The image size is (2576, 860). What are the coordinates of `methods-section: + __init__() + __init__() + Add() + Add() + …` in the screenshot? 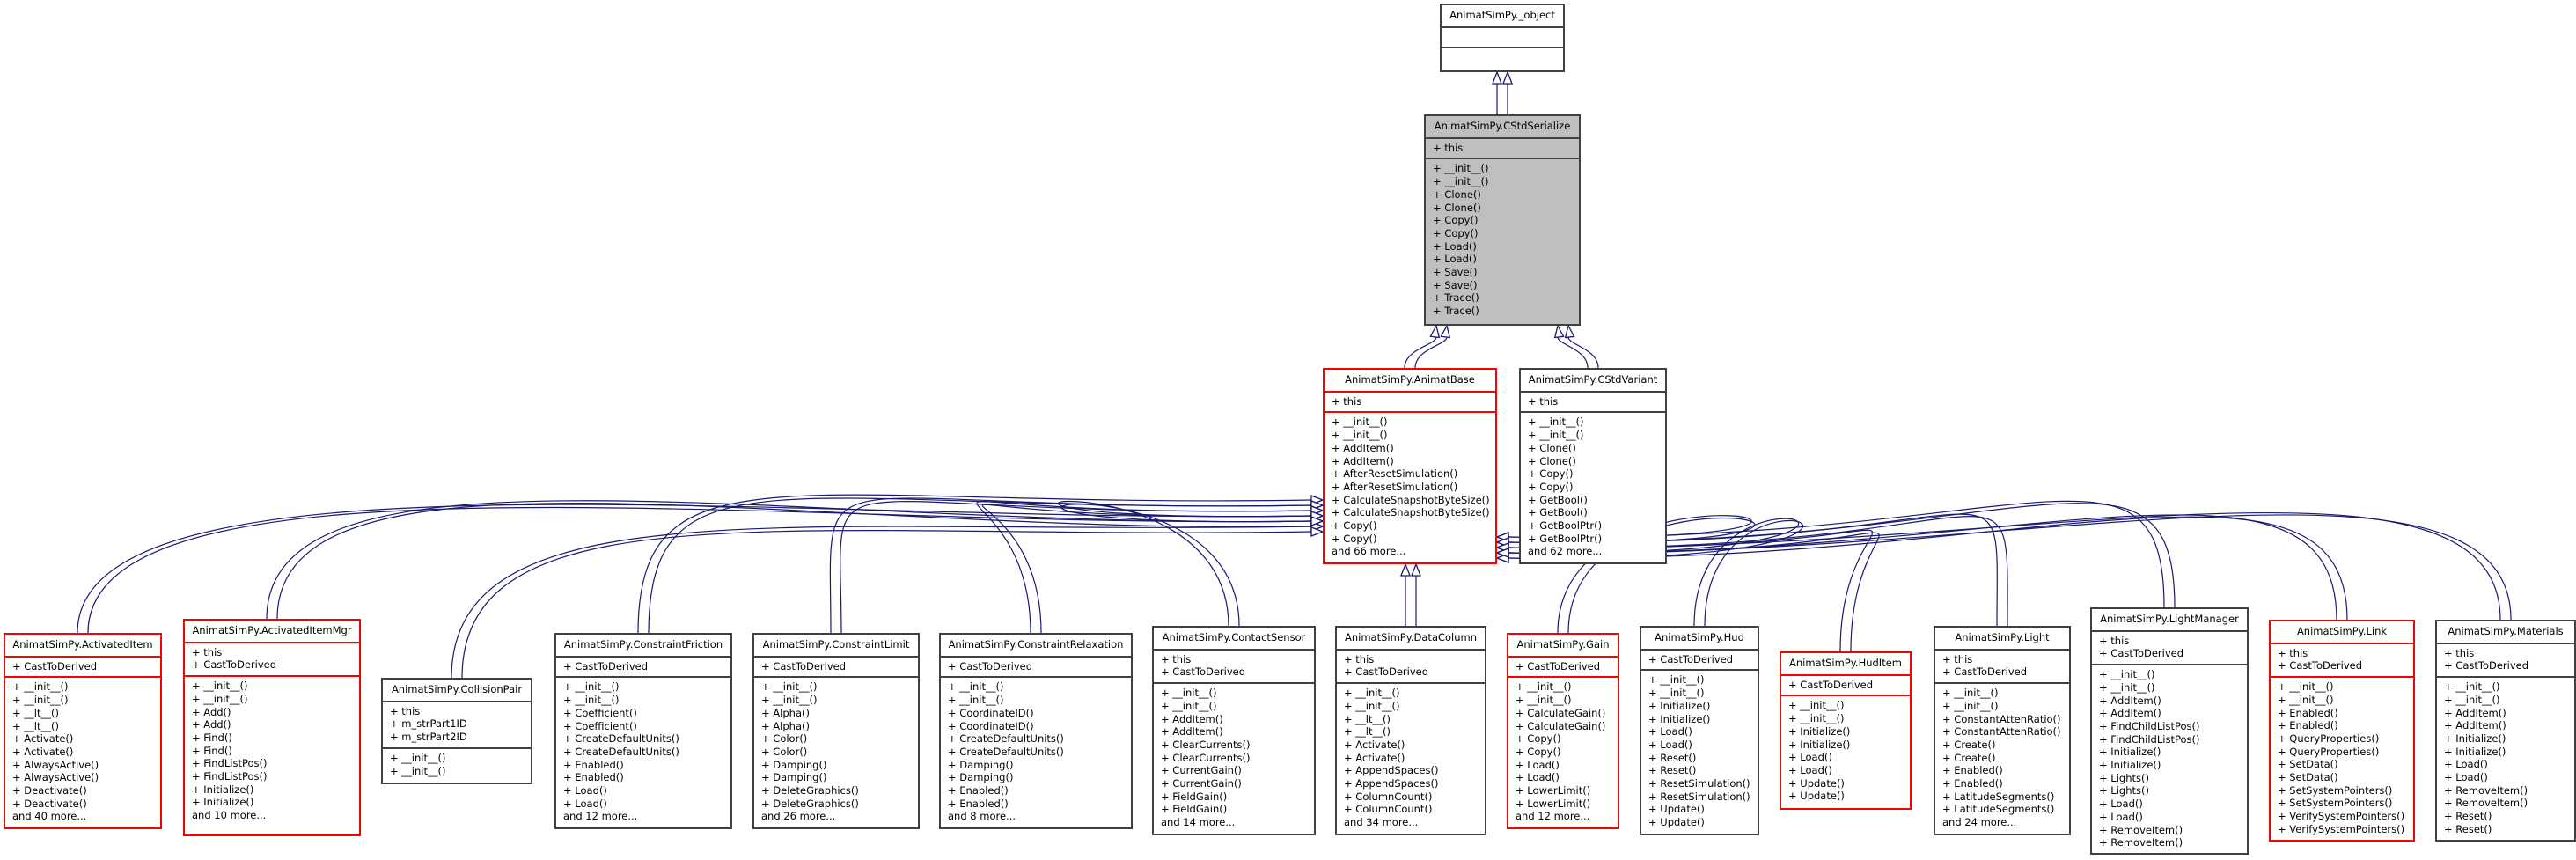 It's located at (272, 751).